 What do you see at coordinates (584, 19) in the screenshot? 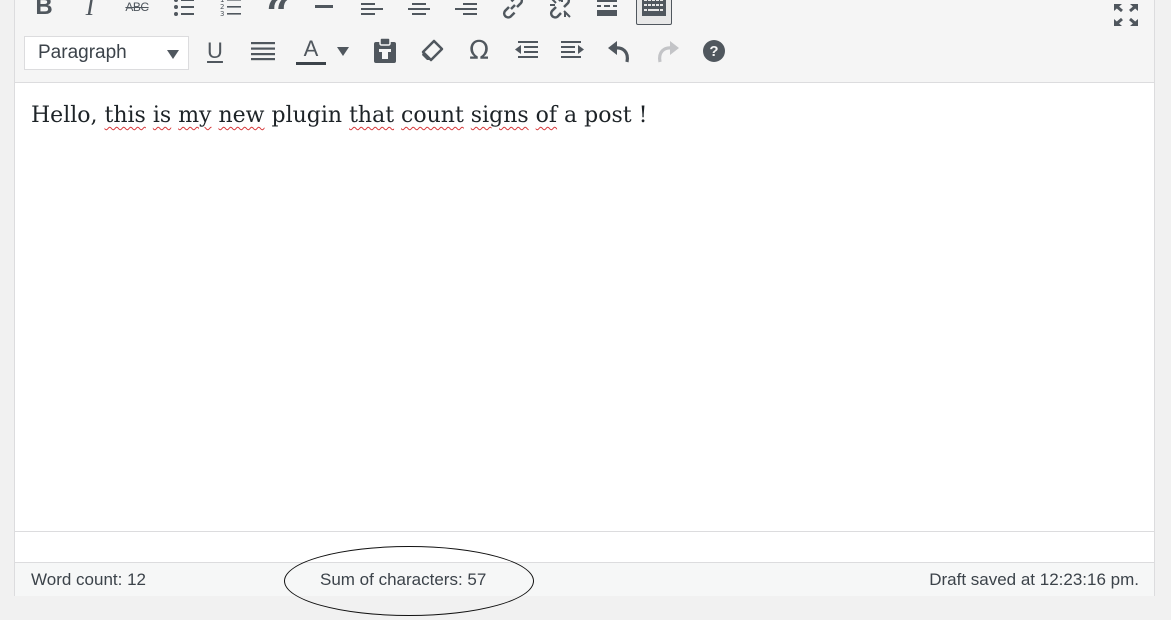
I see `toolbar-row-1: B I ABC 1 2 3 “` at bounding box center [584, 19].